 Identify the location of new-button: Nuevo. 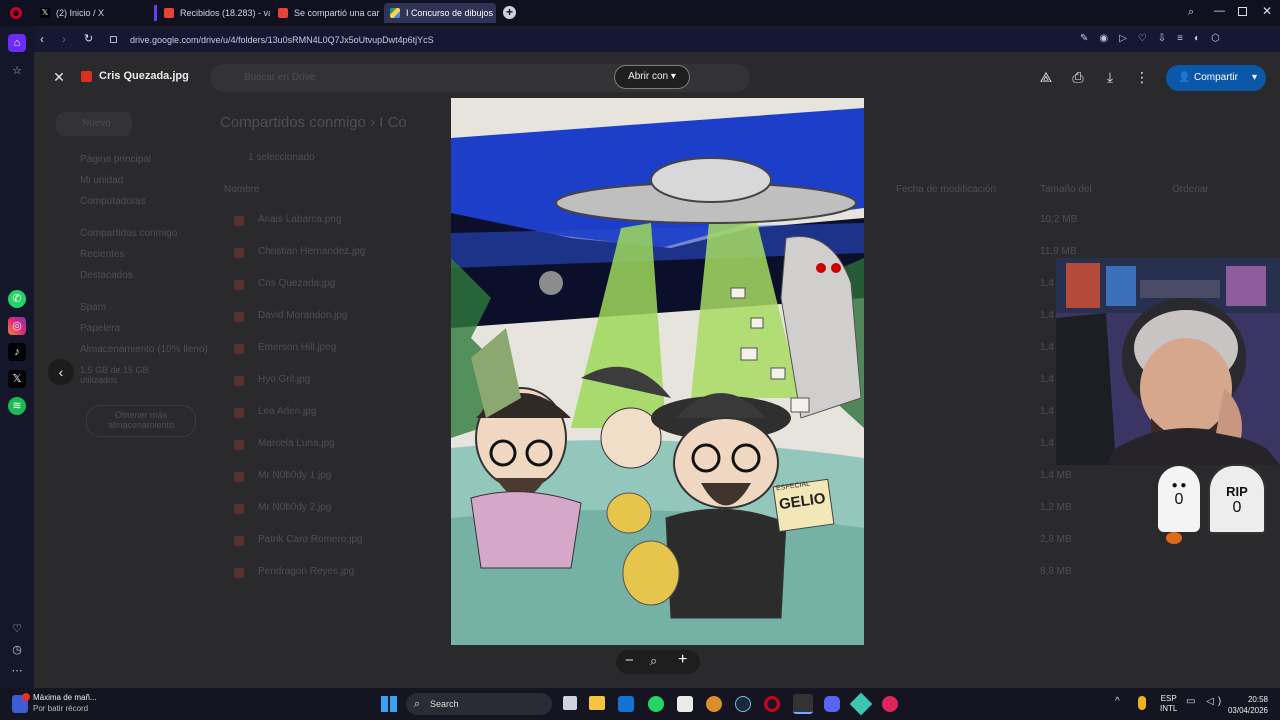
(94, 124).